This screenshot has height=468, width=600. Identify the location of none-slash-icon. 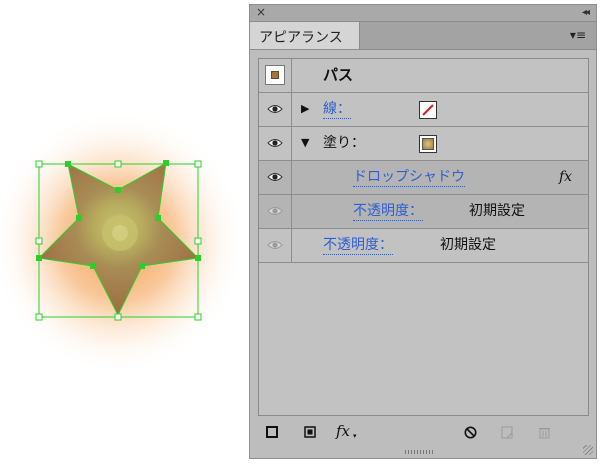
(428, 110).